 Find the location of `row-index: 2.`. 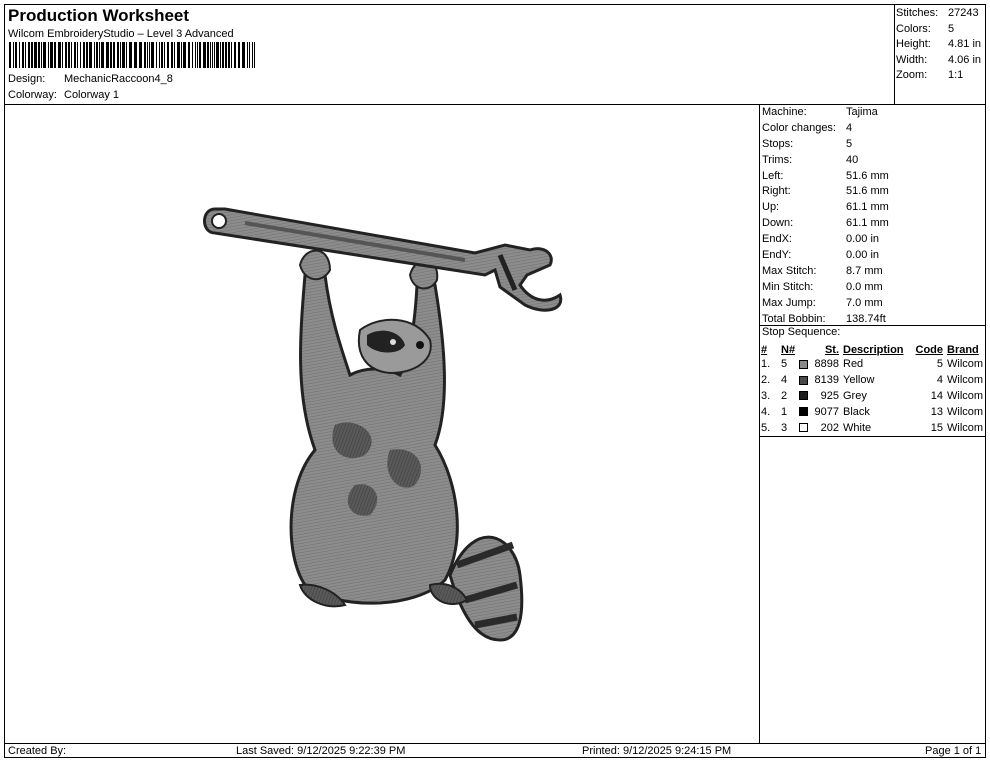

row-index: 2. is located at coordinates (766, 379).